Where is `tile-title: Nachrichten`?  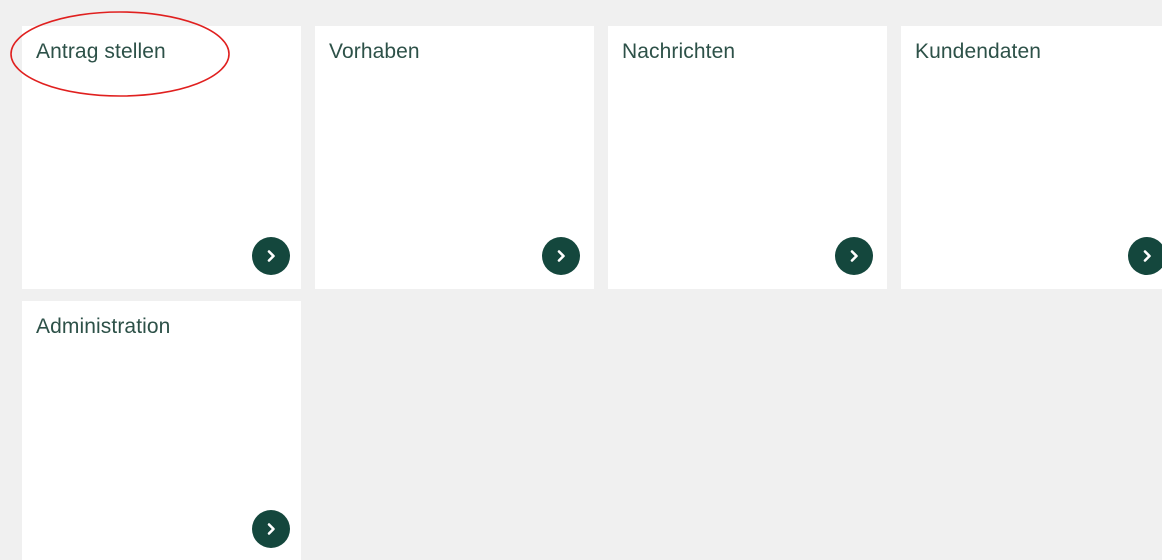
tile-title: Nachrichten is located at coordinates (679, 51).